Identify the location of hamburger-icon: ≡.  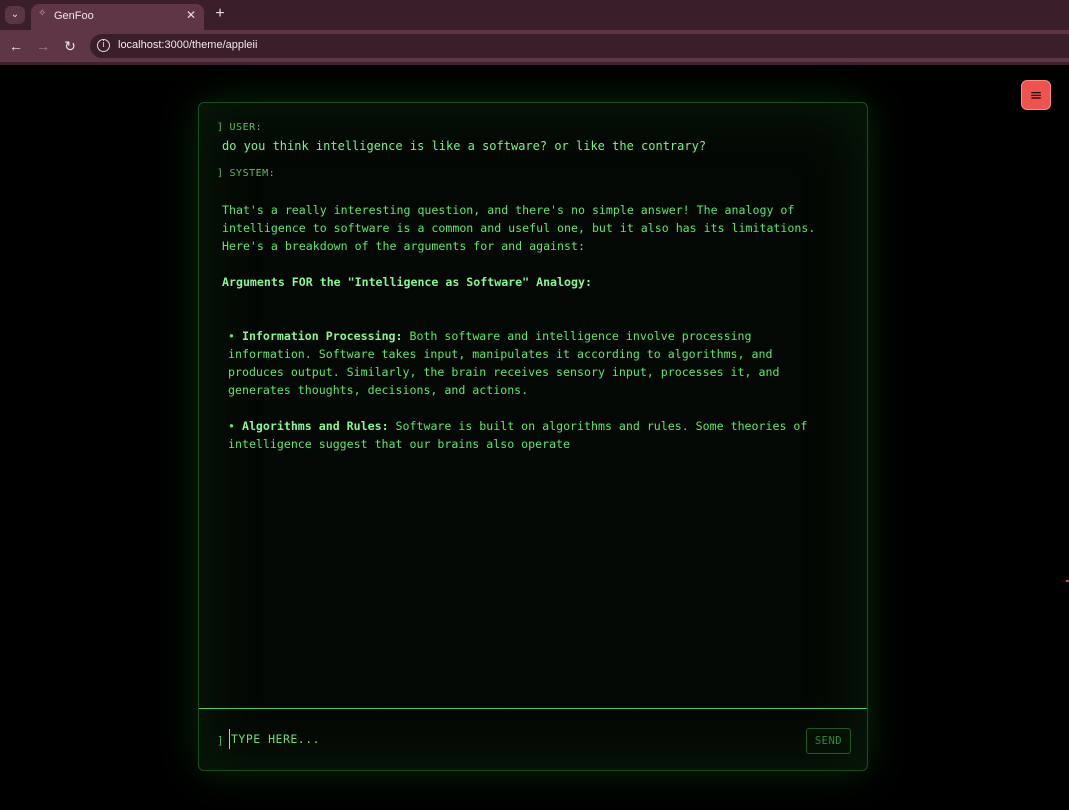
(1036, 95).